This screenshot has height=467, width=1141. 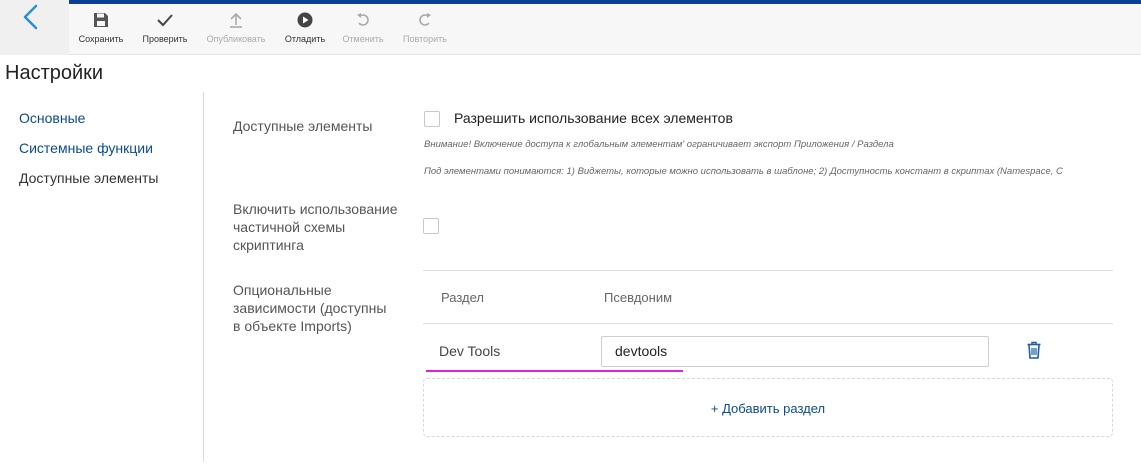 I want to click on page-title: Настройки, so click(x=54, y=73).